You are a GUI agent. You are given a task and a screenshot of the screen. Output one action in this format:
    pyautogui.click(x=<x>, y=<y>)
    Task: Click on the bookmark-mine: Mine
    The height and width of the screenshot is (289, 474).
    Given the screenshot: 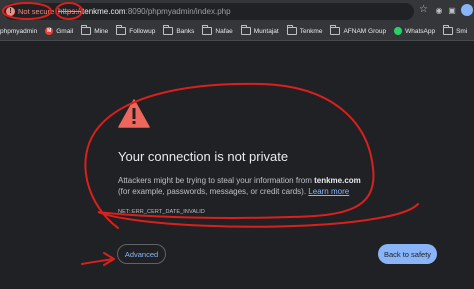 What is the action you would take?
    pyautogui.click(x=95, y=30)
    